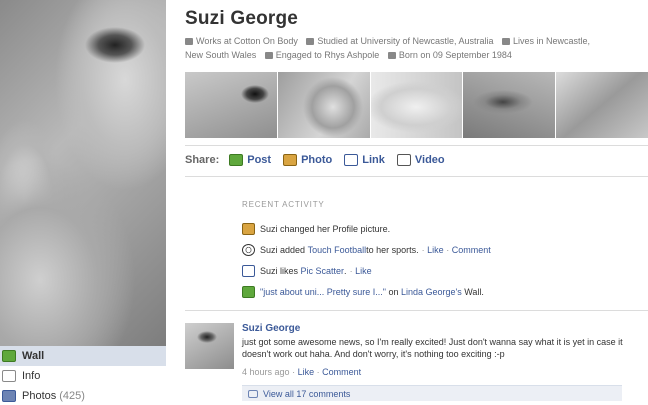  I want to click on share-link-button: Link, so click(364, 160).